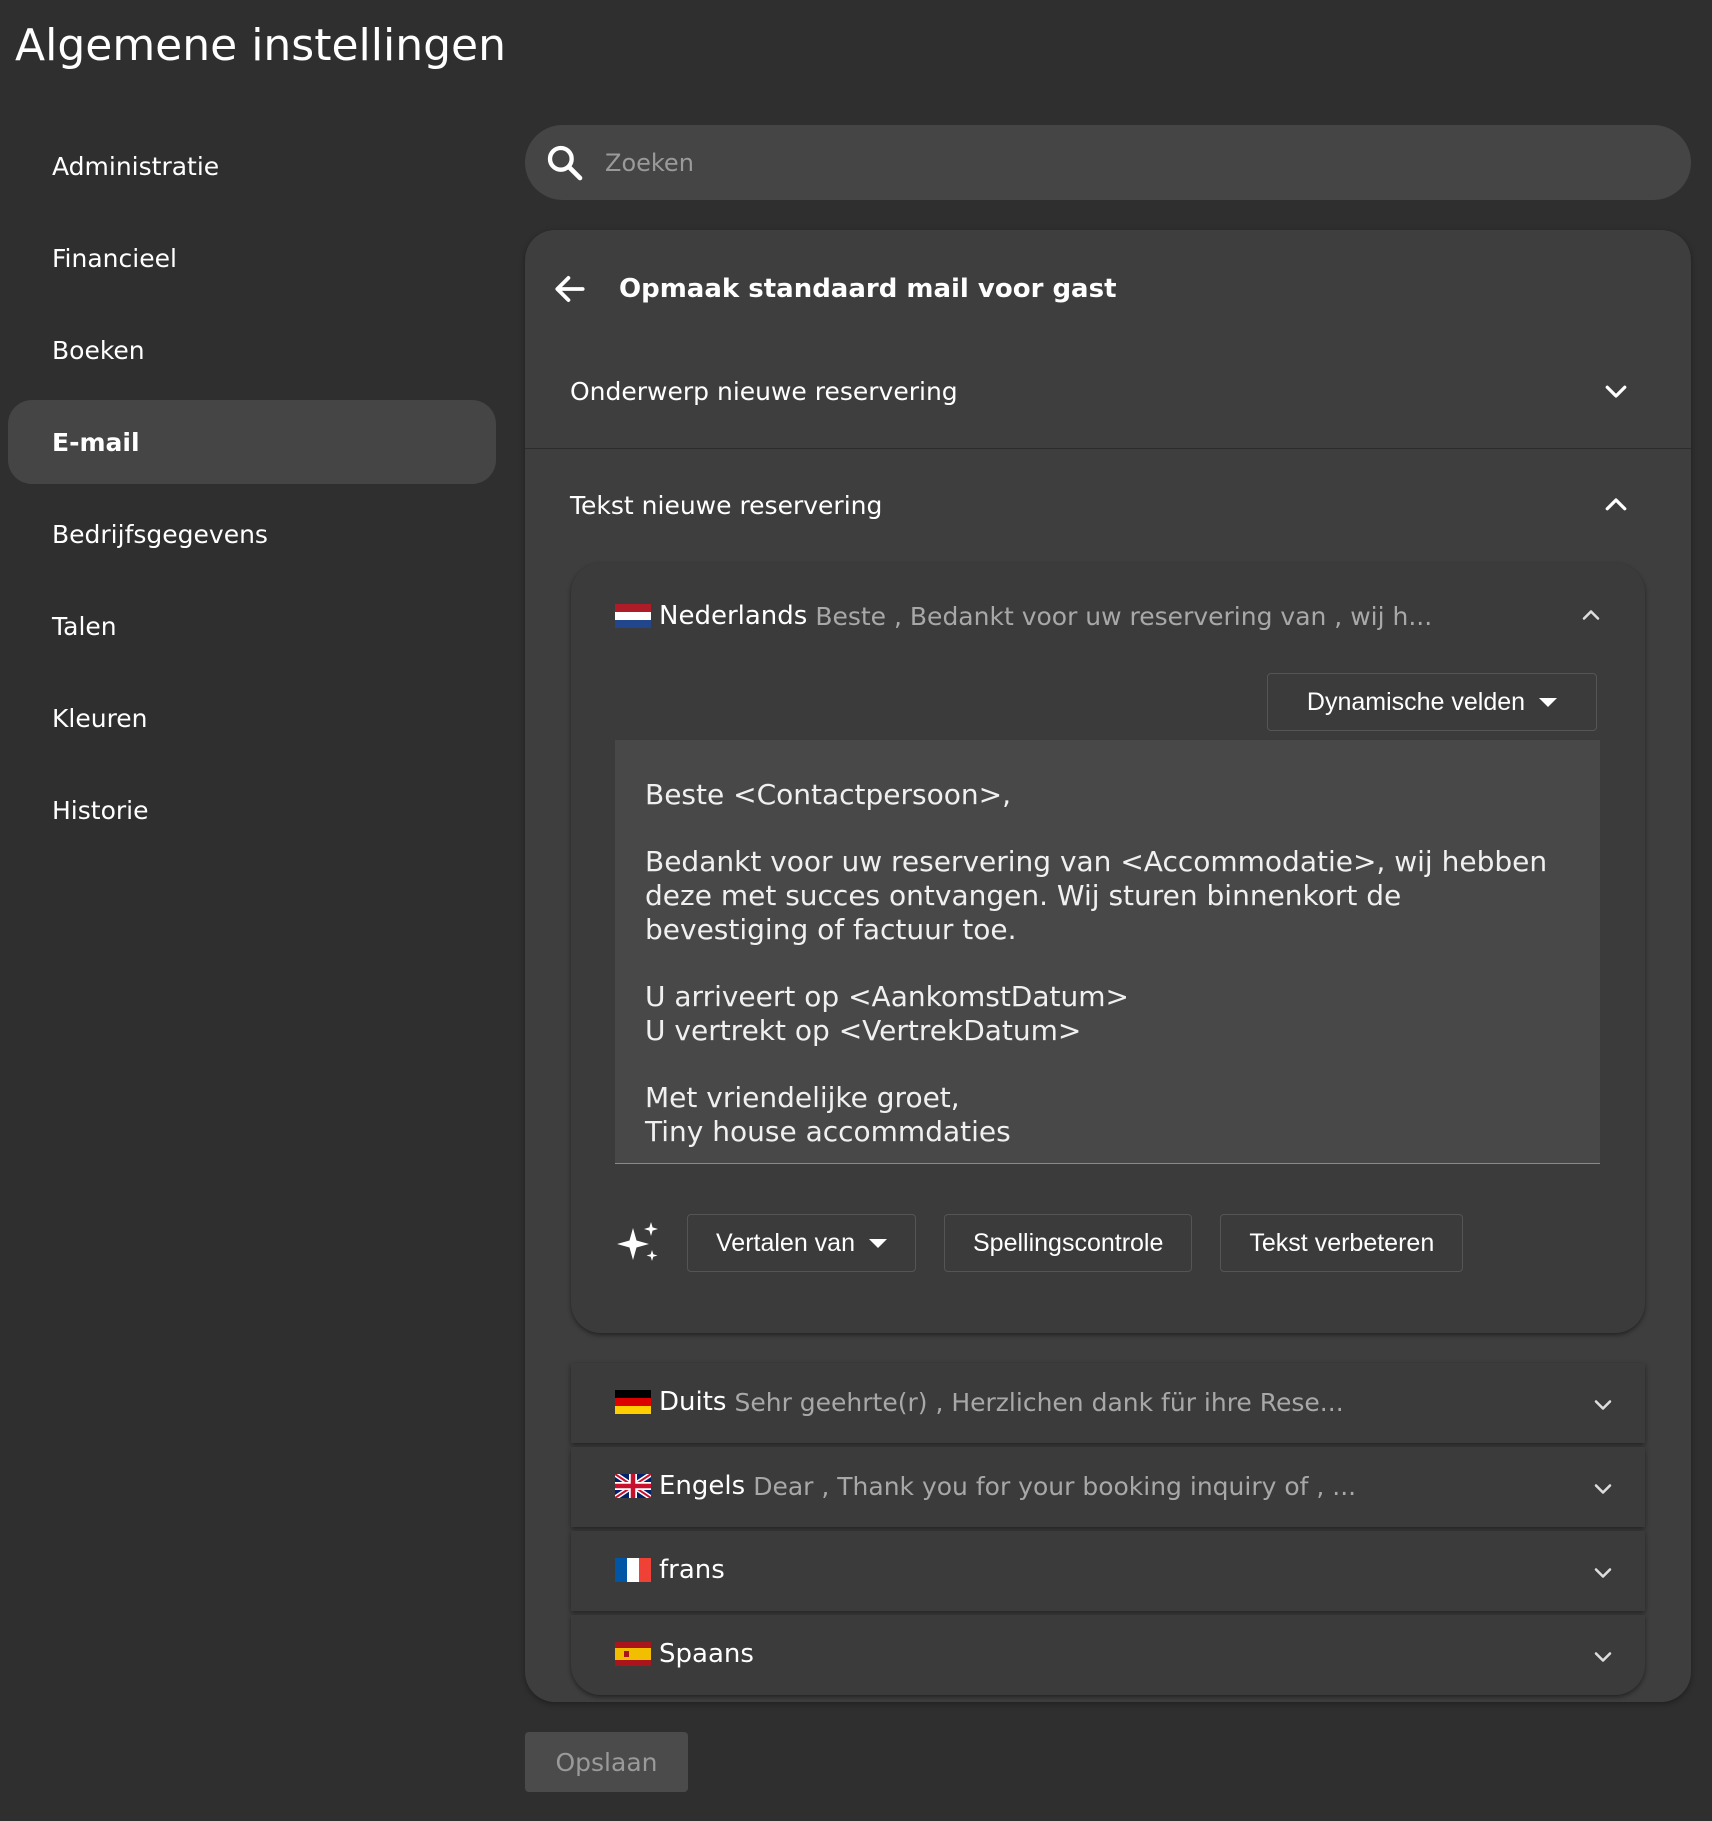 The width and height of the screenshot is (1712, 1821). I want to click on translate-from-dropdown: Vertalen van, so click(801, 1243).